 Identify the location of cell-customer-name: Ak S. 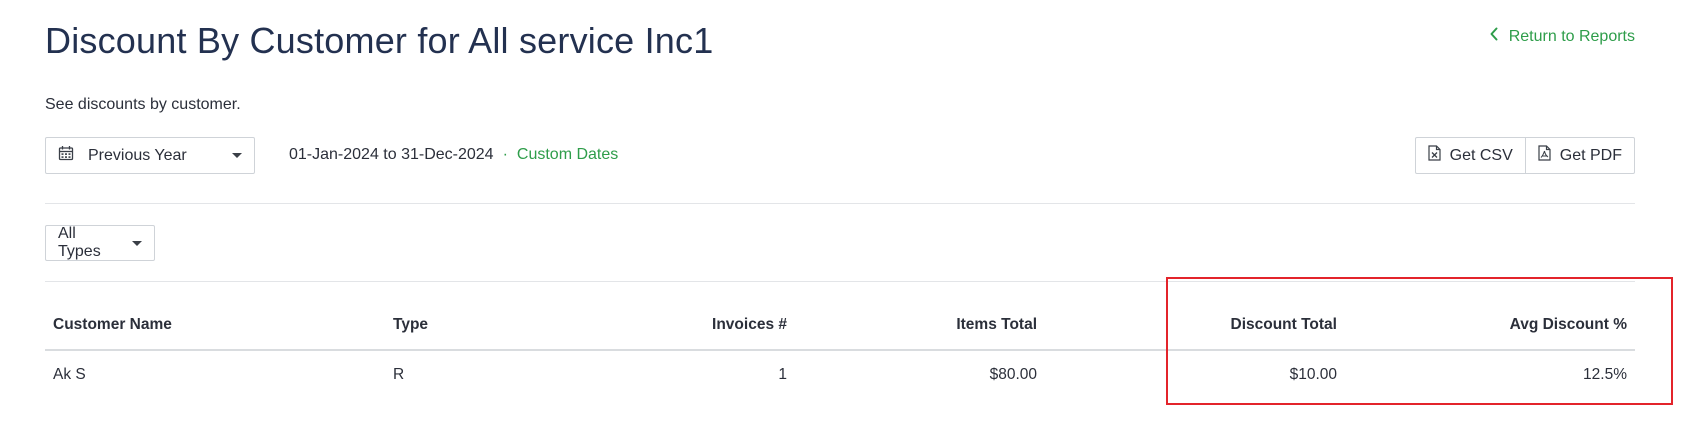
(69, 374).